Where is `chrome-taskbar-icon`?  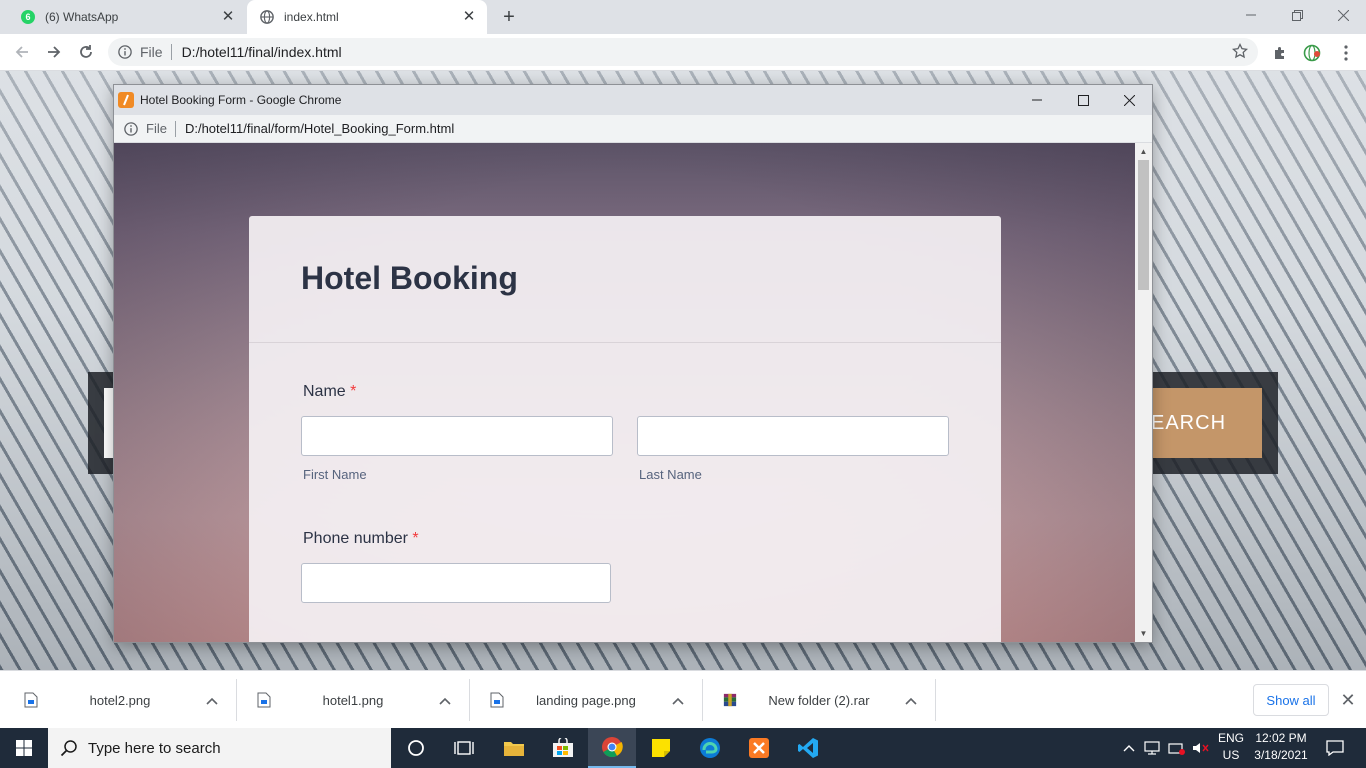 chrome-taskbar-icon is located at coordinates (612, 748).